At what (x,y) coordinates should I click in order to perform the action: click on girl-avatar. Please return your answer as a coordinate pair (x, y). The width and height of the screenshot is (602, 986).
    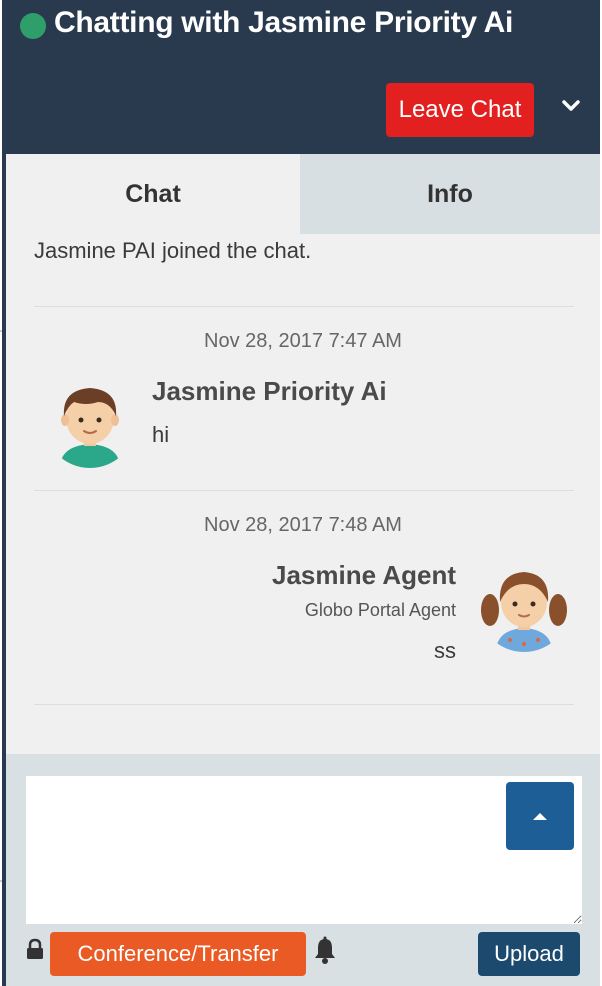
    Looking at the image, I should click on (524, 606).